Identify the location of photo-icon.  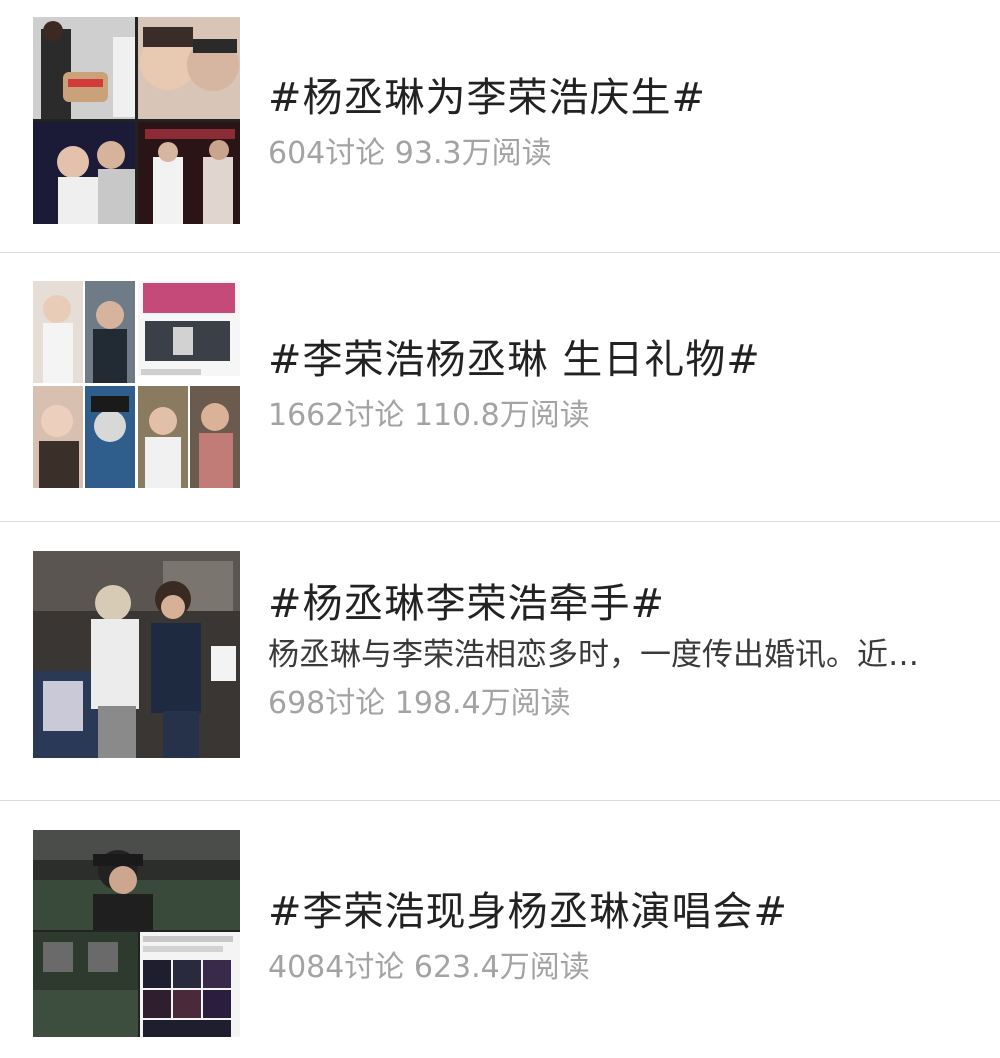
(136, 654).